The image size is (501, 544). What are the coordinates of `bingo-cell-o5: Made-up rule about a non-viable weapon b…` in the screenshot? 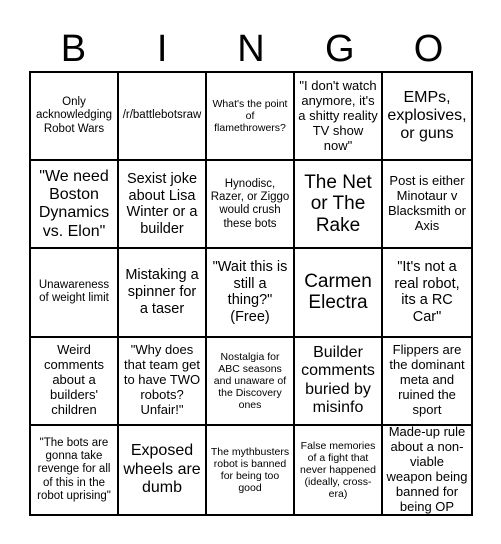 It's located at (427, 470).